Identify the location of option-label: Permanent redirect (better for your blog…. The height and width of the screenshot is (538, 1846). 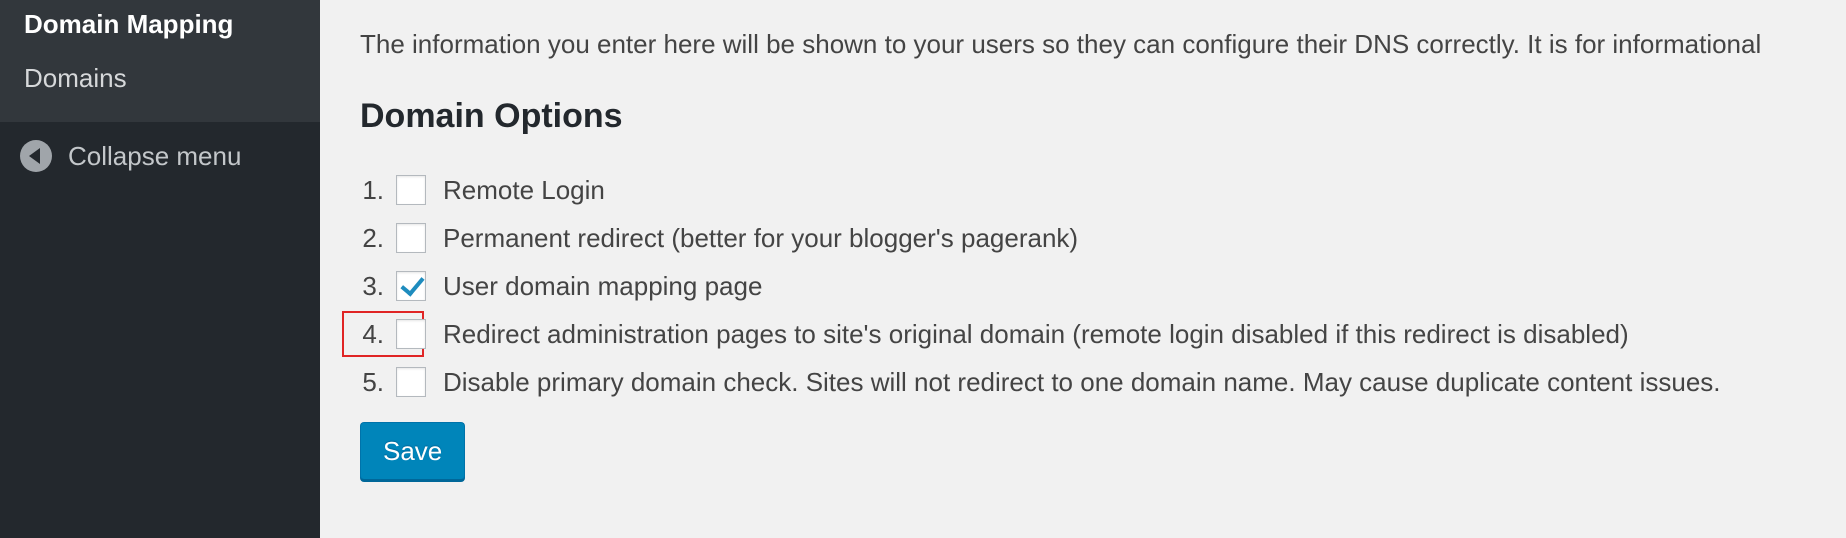
(761, 237).